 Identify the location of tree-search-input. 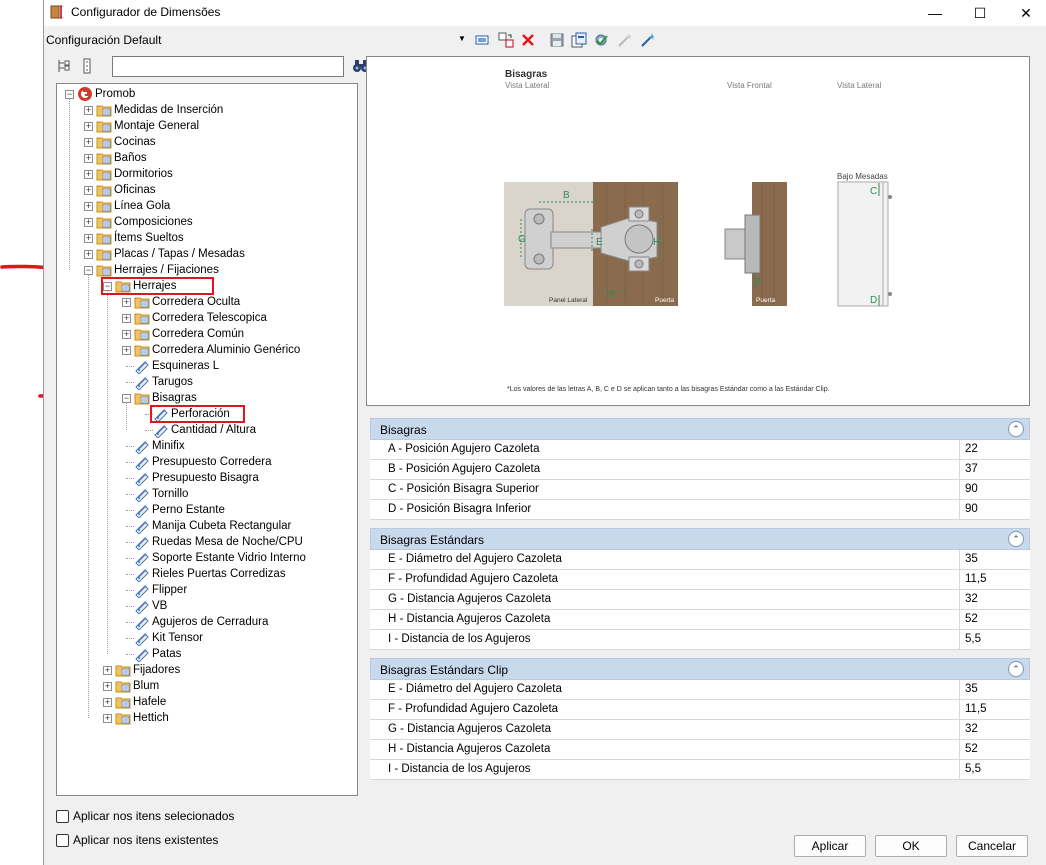
(228, 66).